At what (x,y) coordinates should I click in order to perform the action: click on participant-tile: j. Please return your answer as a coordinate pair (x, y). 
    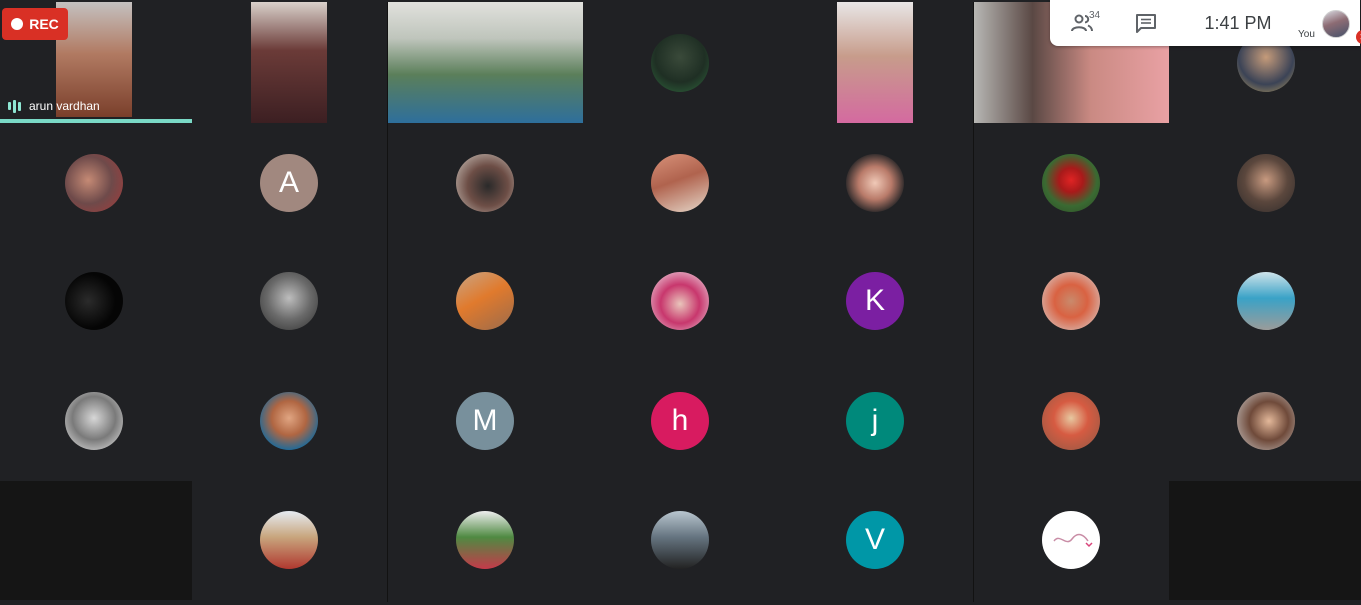
    Looking at the image, I should click on (875, 421).